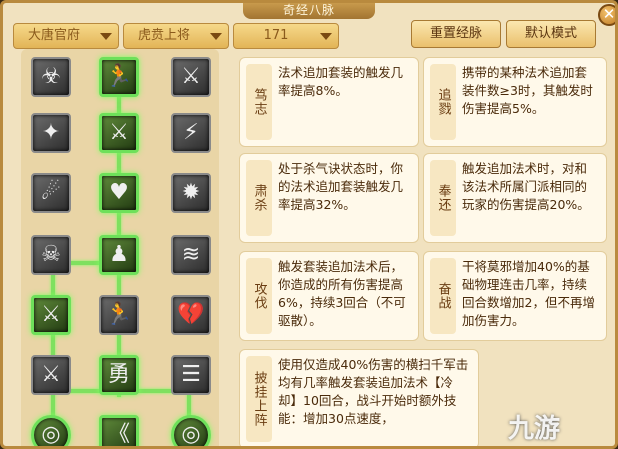 The image size is (618, 449). I want to click on reset-meridian-button: 重置经脉, so click(456, 34).